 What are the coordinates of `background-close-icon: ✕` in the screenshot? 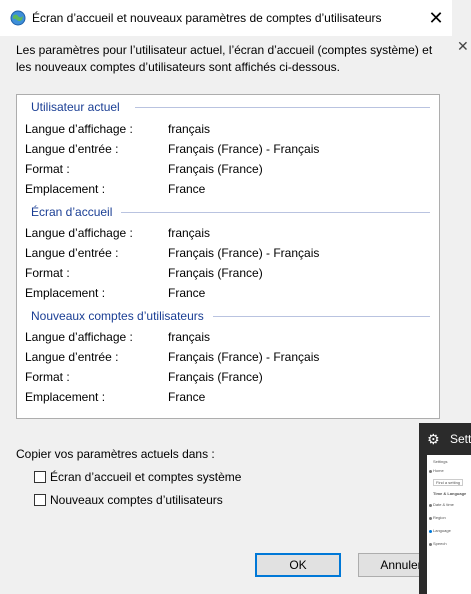 It's located at (463, 46).